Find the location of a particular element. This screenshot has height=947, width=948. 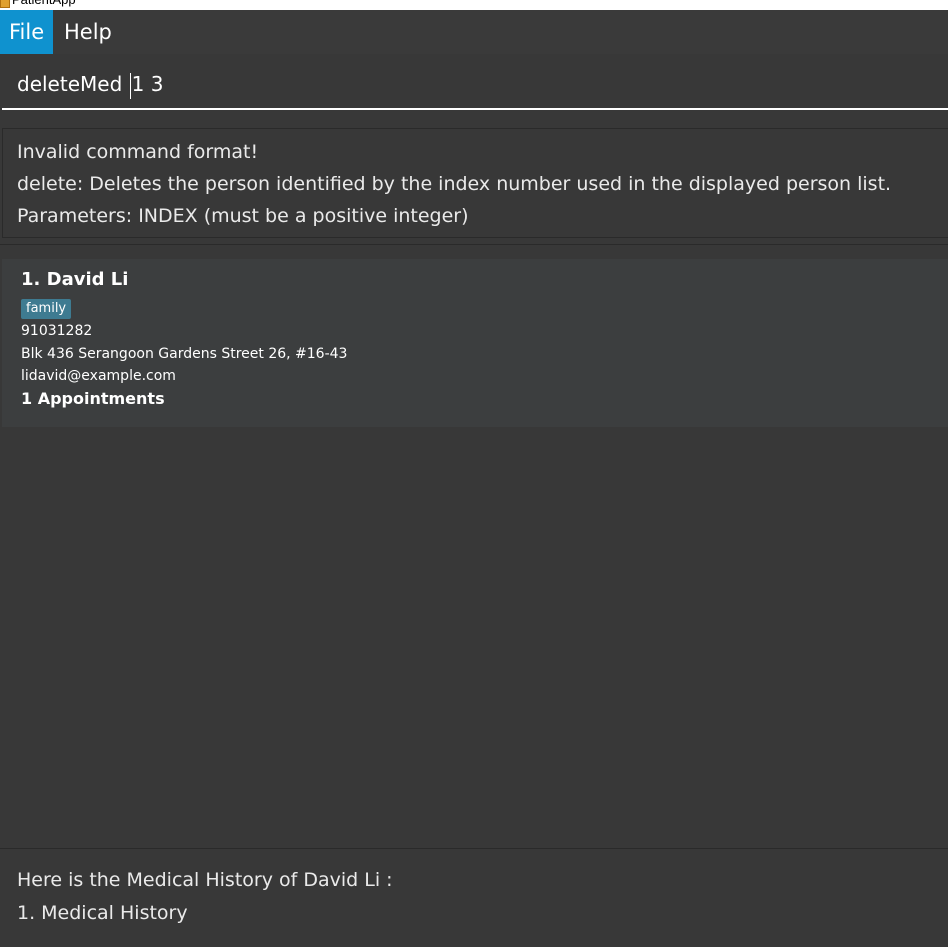

window-title: PatientApp is located at coordinates (44, 4).